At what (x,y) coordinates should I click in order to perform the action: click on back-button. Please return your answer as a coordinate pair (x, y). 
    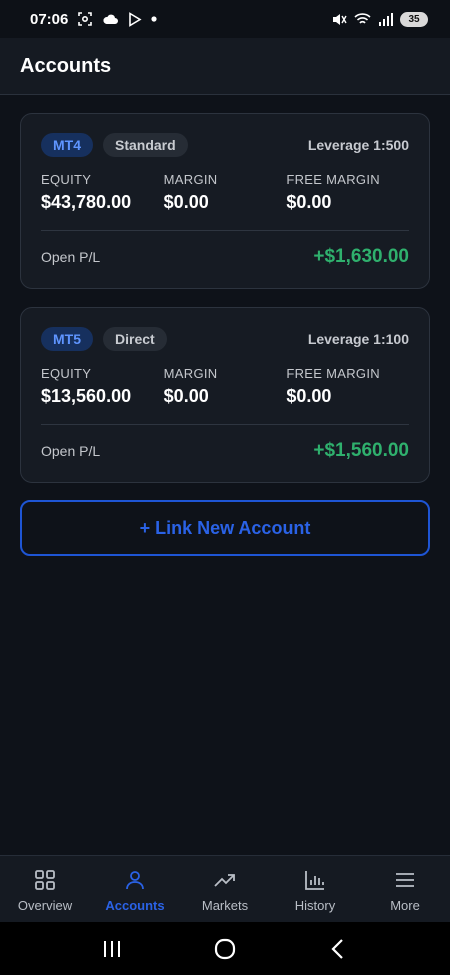
    Looking at the image, I should click on (338, 949).